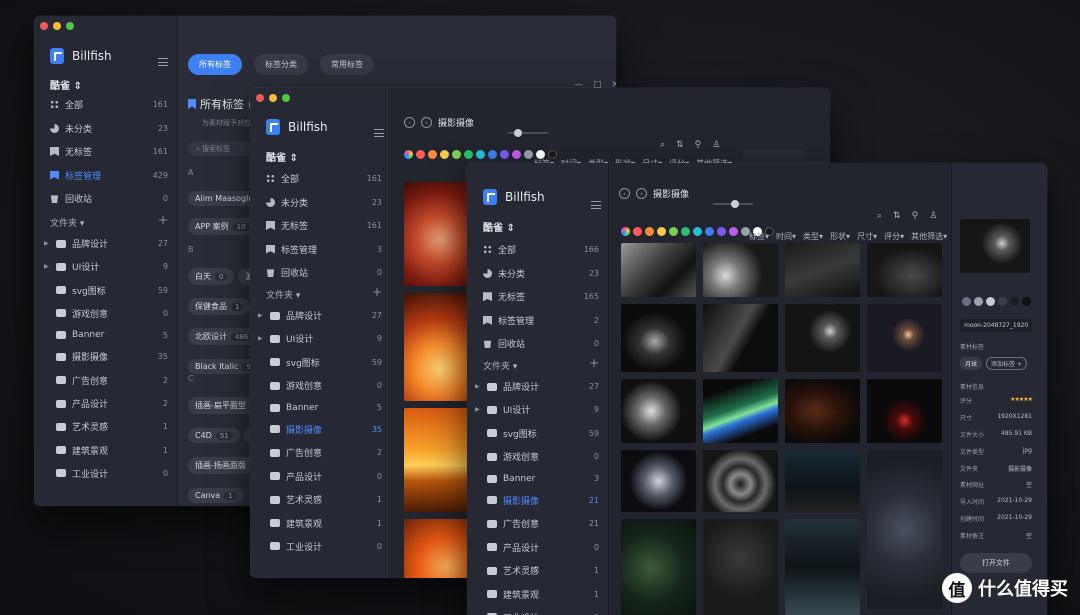 The height and width of the screenshot is (615, 1080). I want to click on thumbnail-flowers, so click(740, 270).